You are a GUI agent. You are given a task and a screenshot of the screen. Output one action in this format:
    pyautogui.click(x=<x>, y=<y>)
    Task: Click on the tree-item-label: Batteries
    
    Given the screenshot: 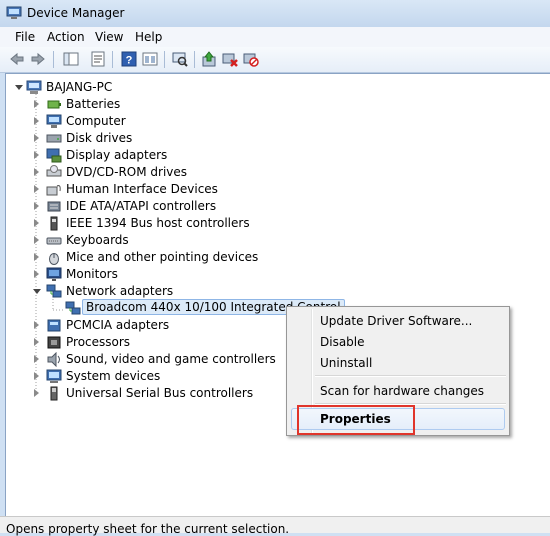 What is the action you would take?
    pyautogui.click(x=93, y=104)
    